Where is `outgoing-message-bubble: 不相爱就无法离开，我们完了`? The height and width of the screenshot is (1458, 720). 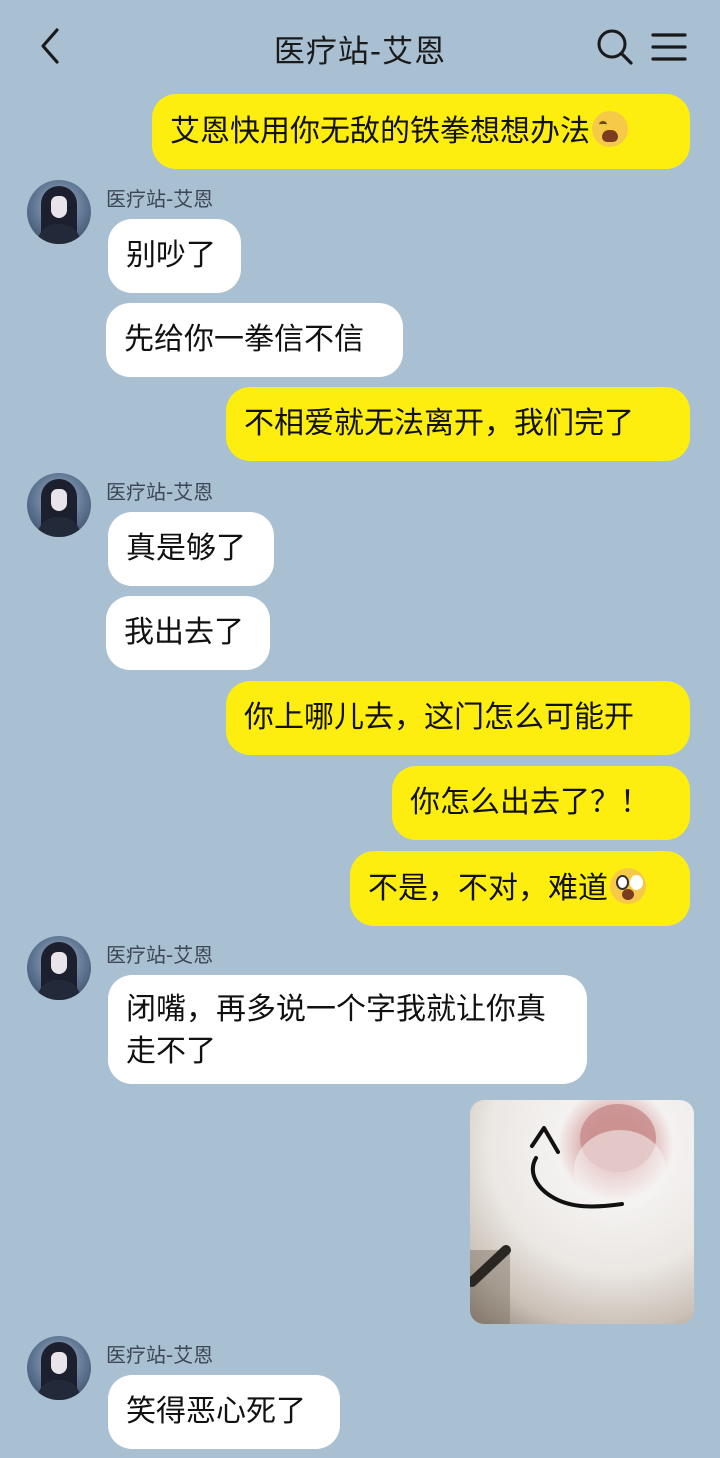 outgoing-message-bubble: 不相爱就无法离开，我们完了 is located at coordinates (458, 424).